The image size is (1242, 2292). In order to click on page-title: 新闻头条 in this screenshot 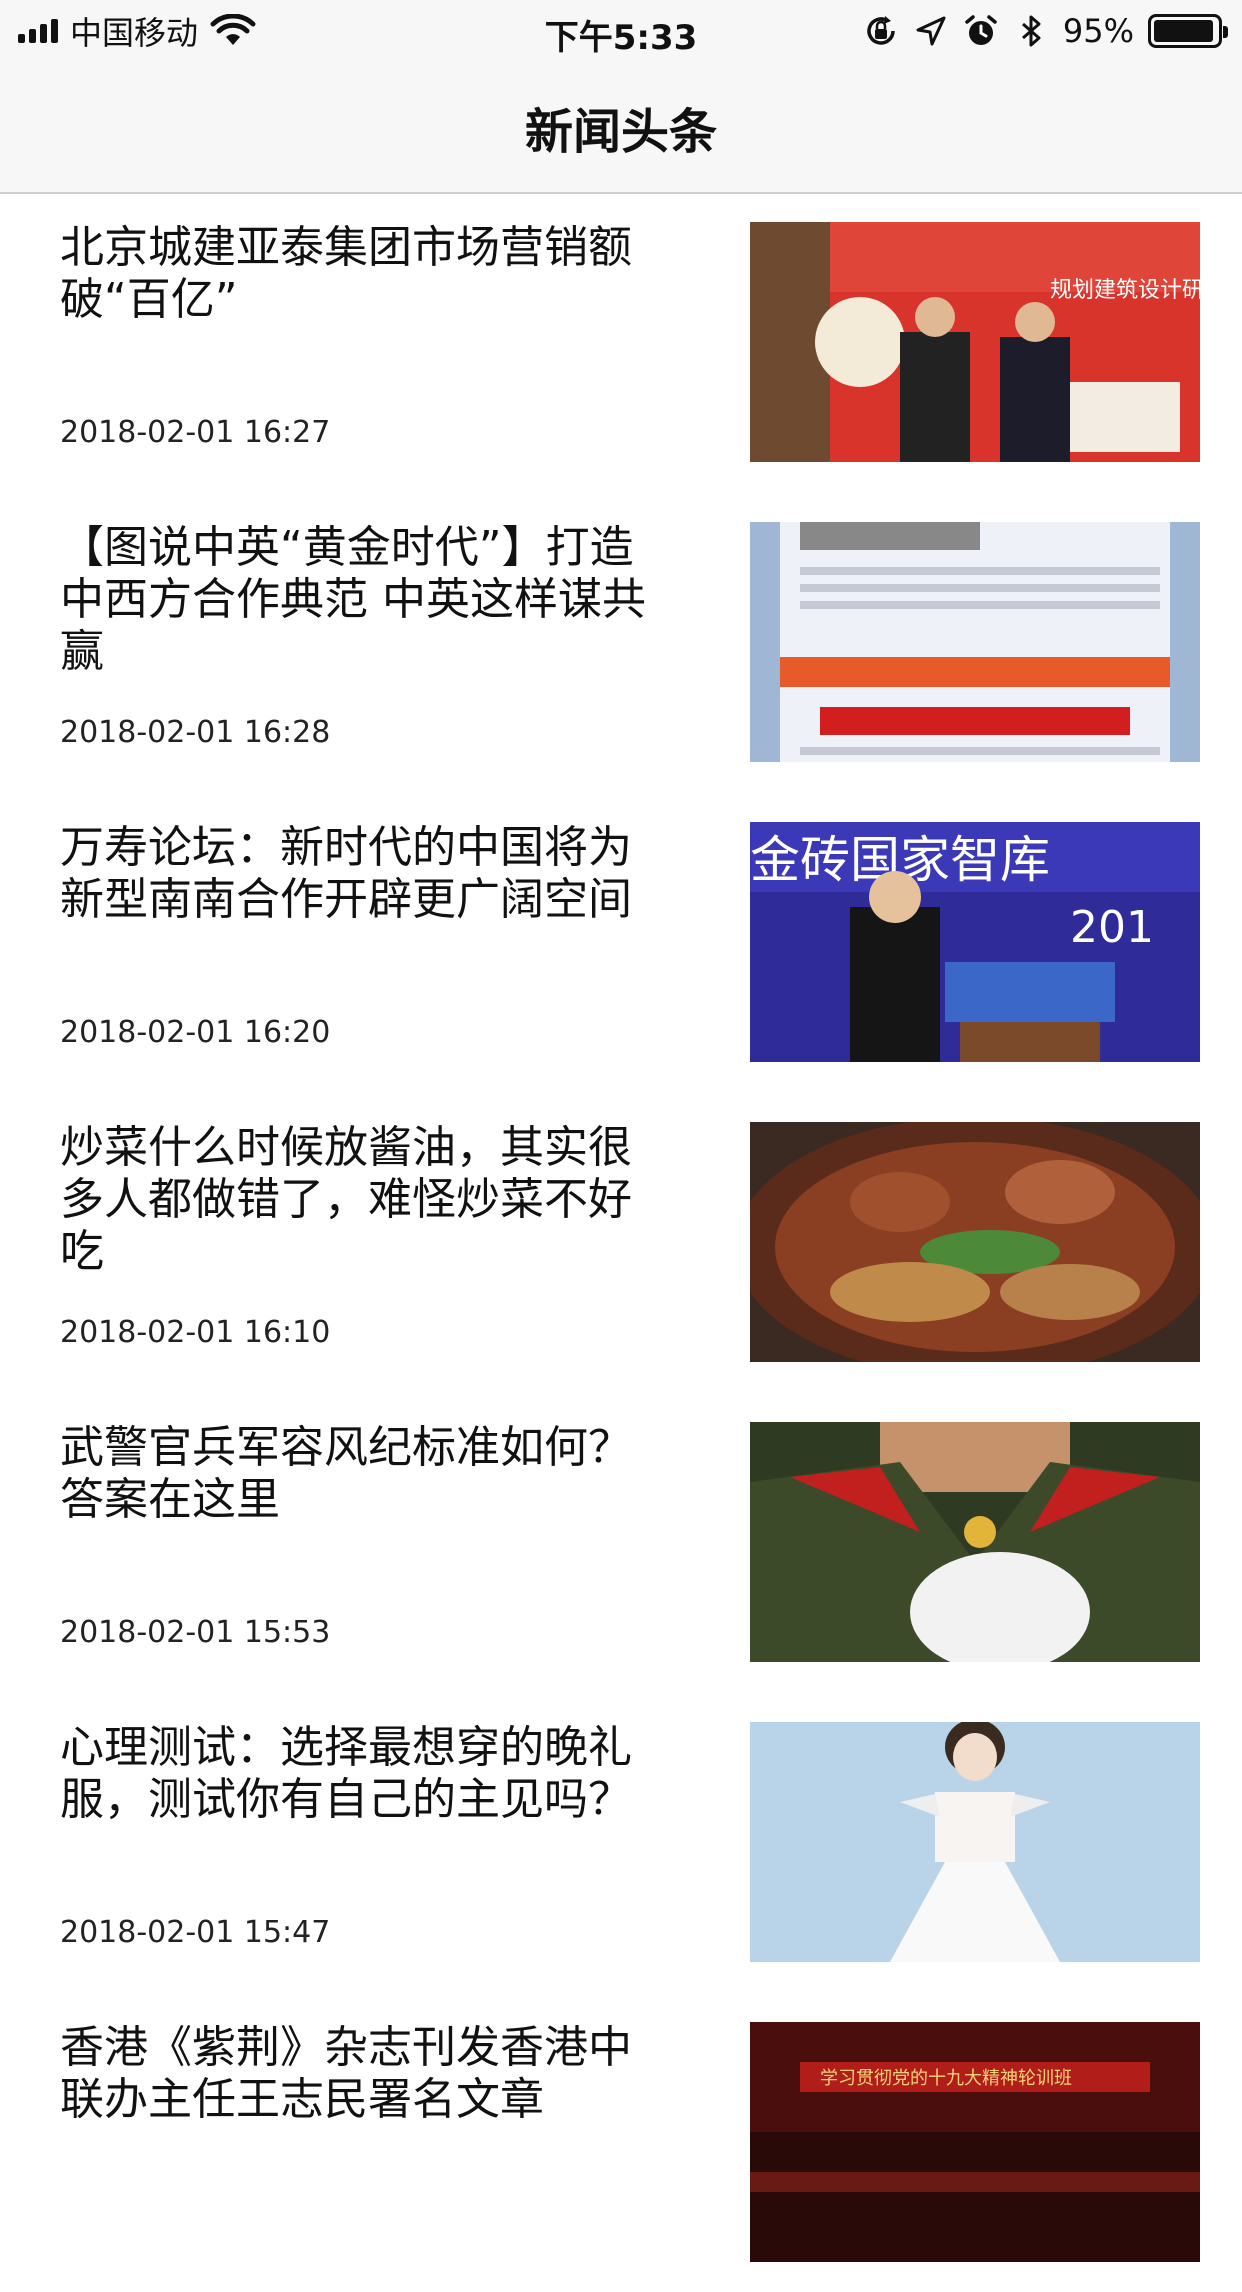, I will do `click(620, 132)`.